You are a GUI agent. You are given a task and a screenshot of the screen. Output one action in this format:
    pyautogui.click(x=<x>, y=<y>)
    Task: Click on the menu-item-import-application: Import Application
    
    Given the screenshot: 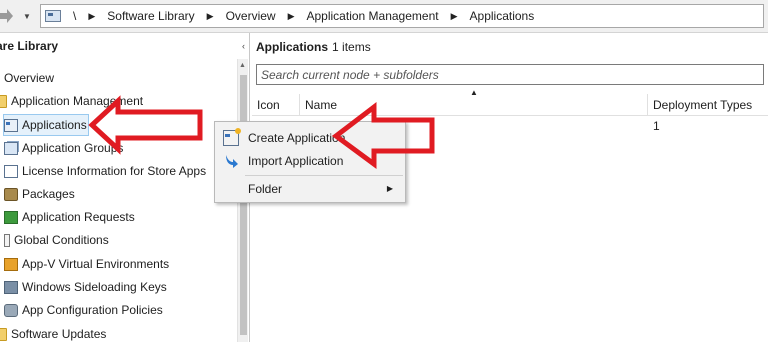 What is the action you would take?
    pyautogui.click(x=310, y=160)
    